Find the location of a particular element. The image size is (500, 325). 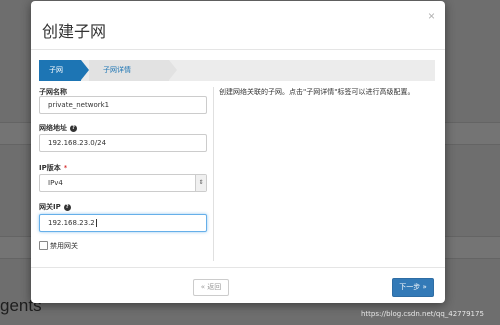

gateway-ip-label: 网关IP? is located at coordinates (55, 207).